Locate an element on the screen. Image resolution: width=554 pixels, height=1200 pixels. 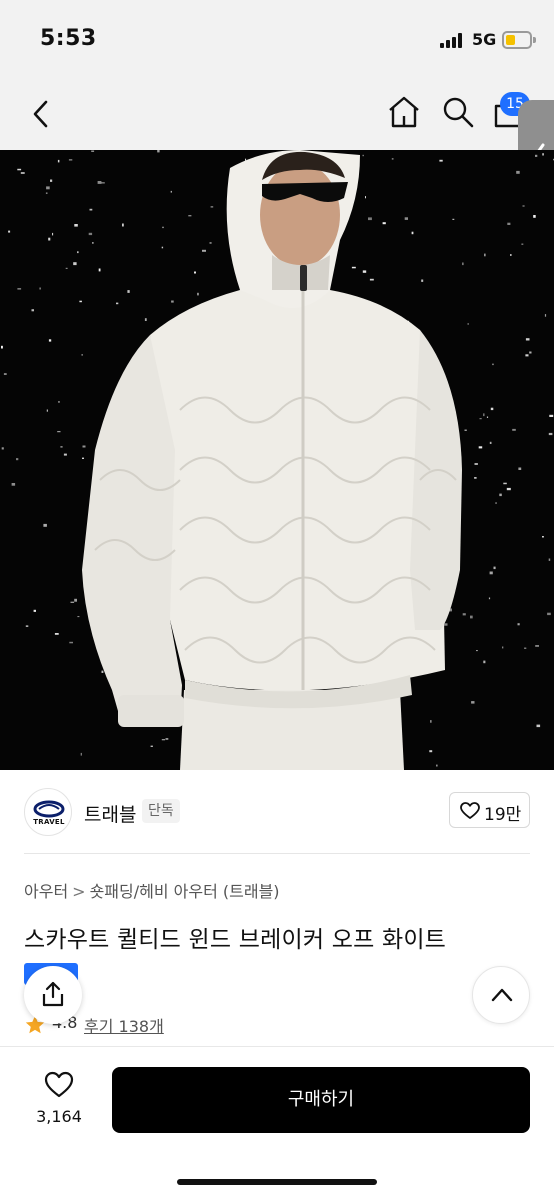
scroll-top-button is located at coordinates (501, 995).